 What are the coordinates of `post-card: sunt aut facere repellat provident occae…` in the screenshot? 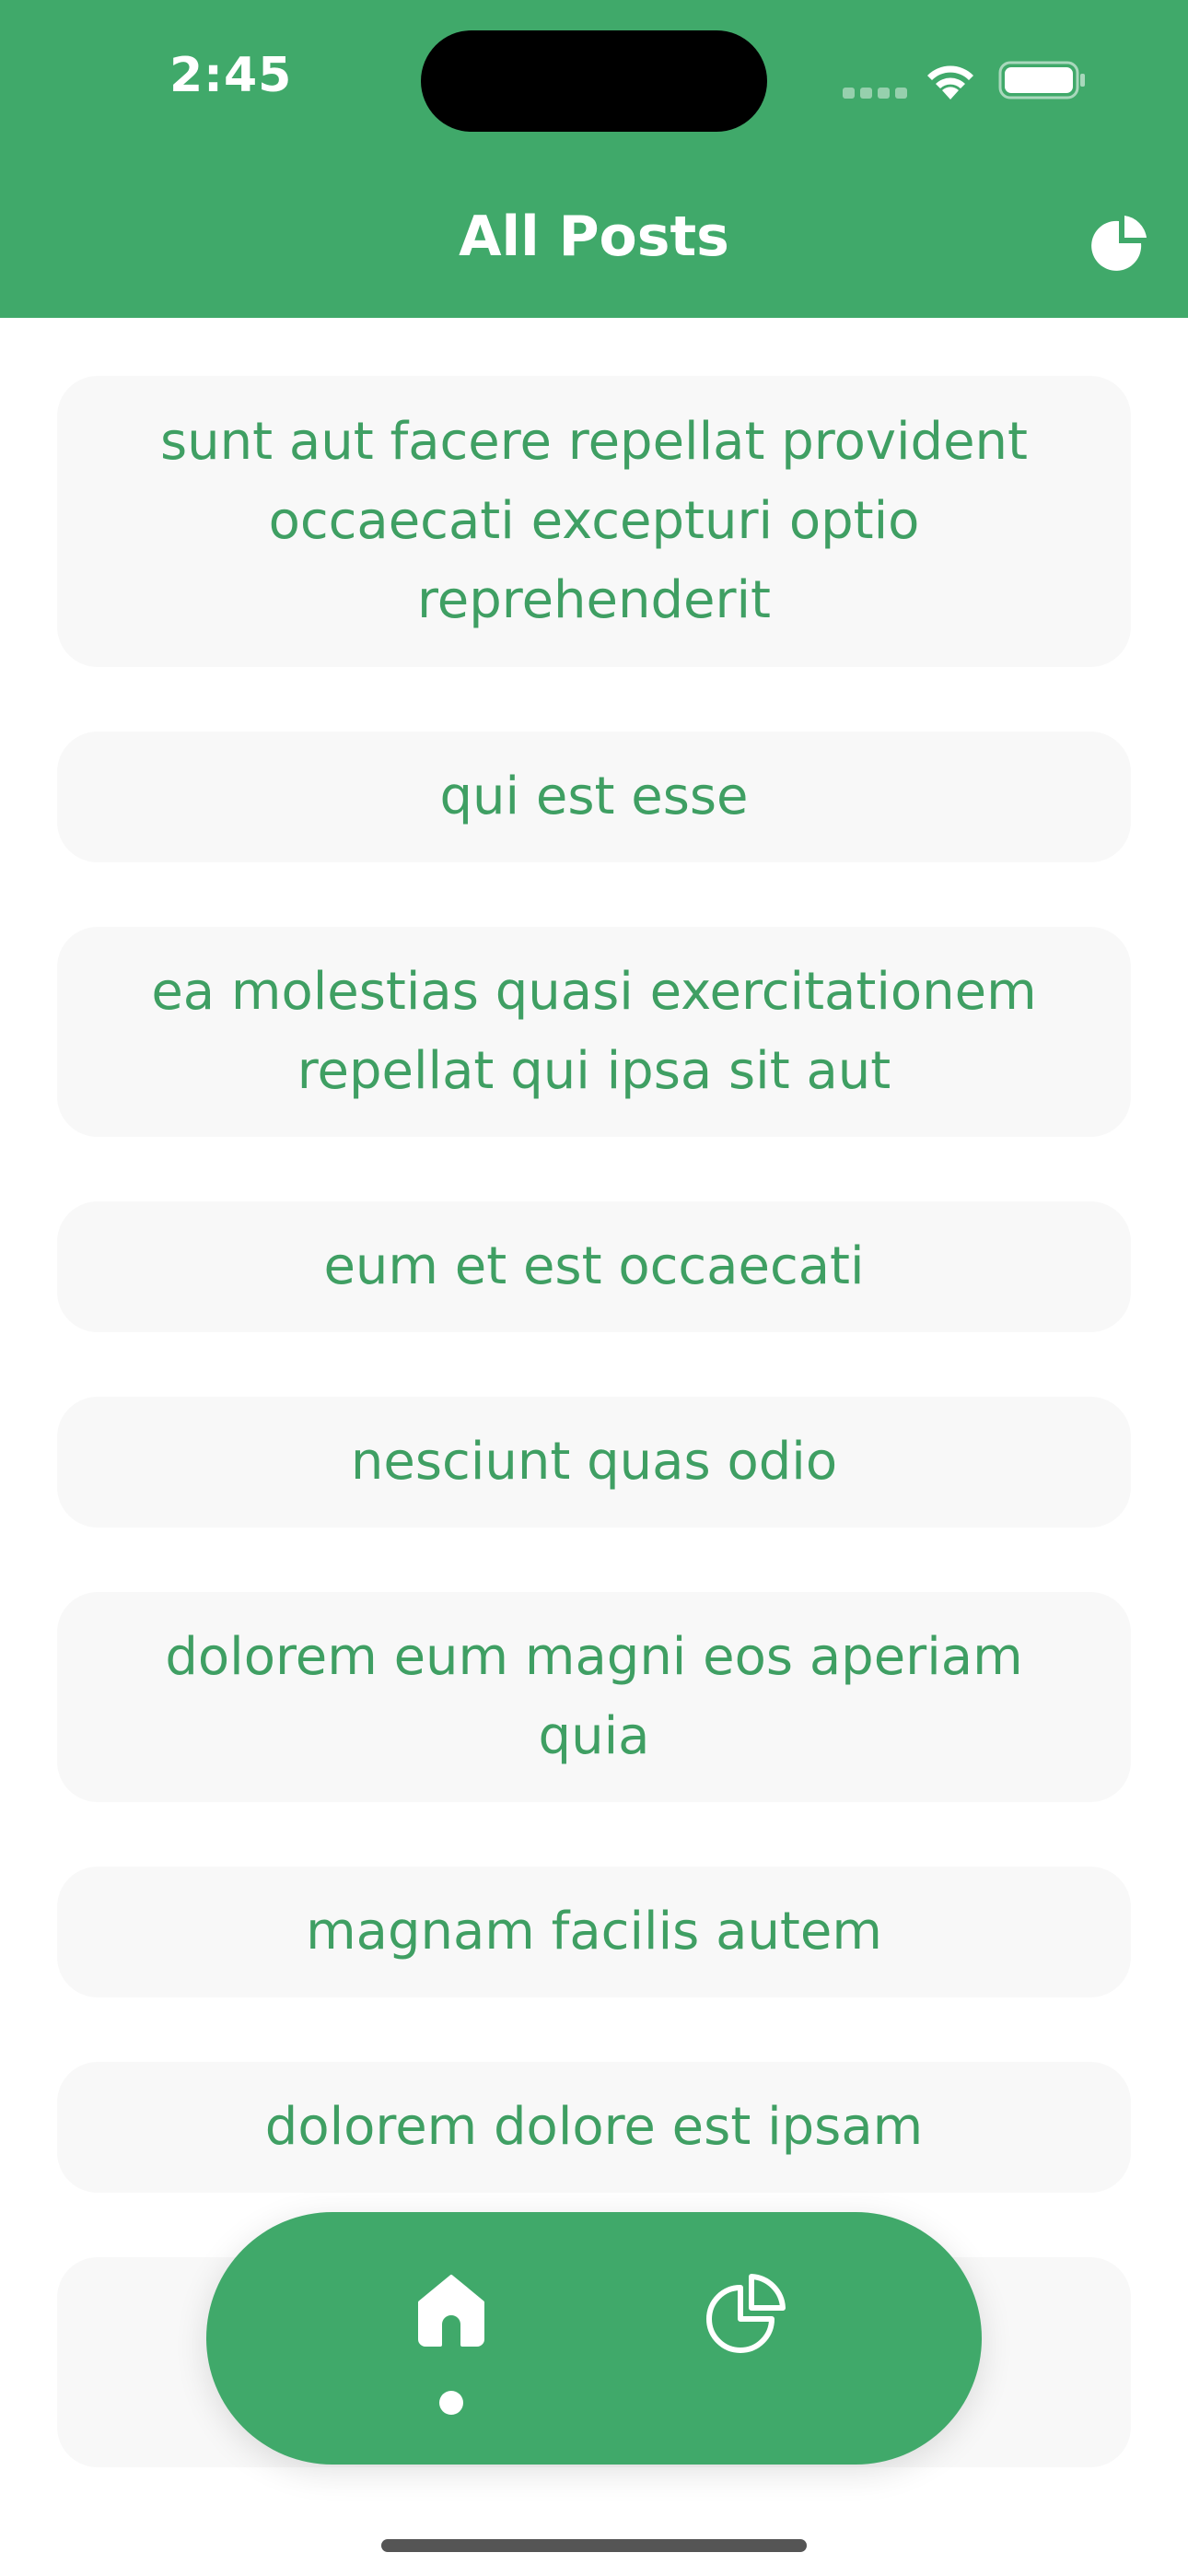 It's located at (594, 521).